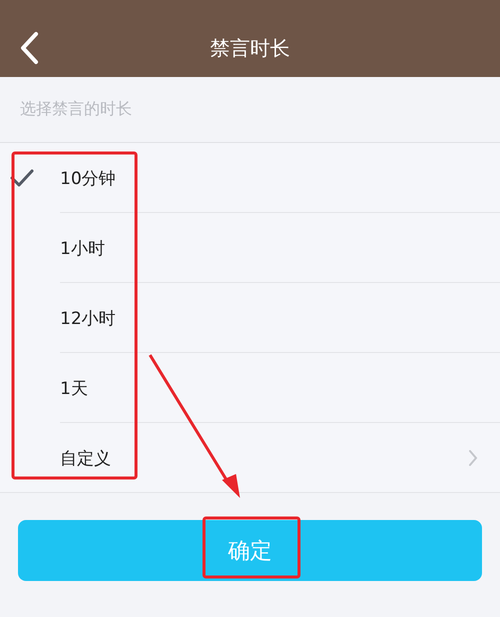  Describe the element at coordinates (88, 179) in the screenshot. I see `option-label: 10分钟` at that location.